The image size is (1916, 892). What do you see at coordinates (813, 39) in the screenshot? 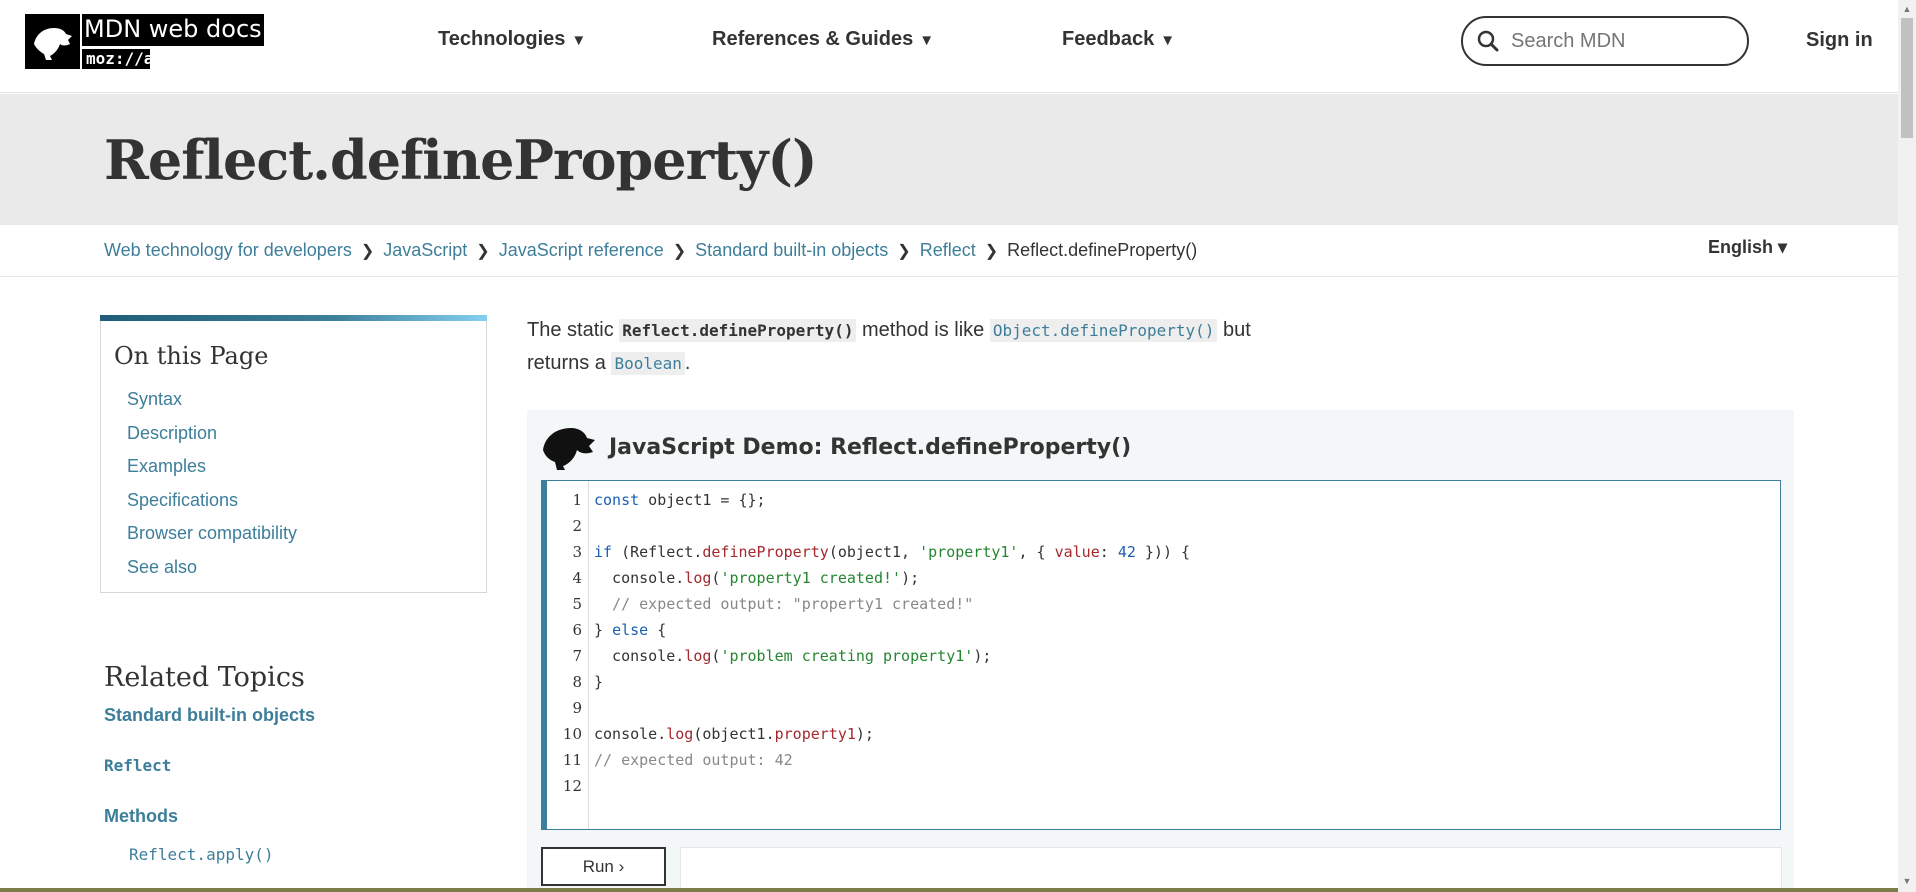
I see `nav-references-label: References & Guides` at bounding box center [813, 39].